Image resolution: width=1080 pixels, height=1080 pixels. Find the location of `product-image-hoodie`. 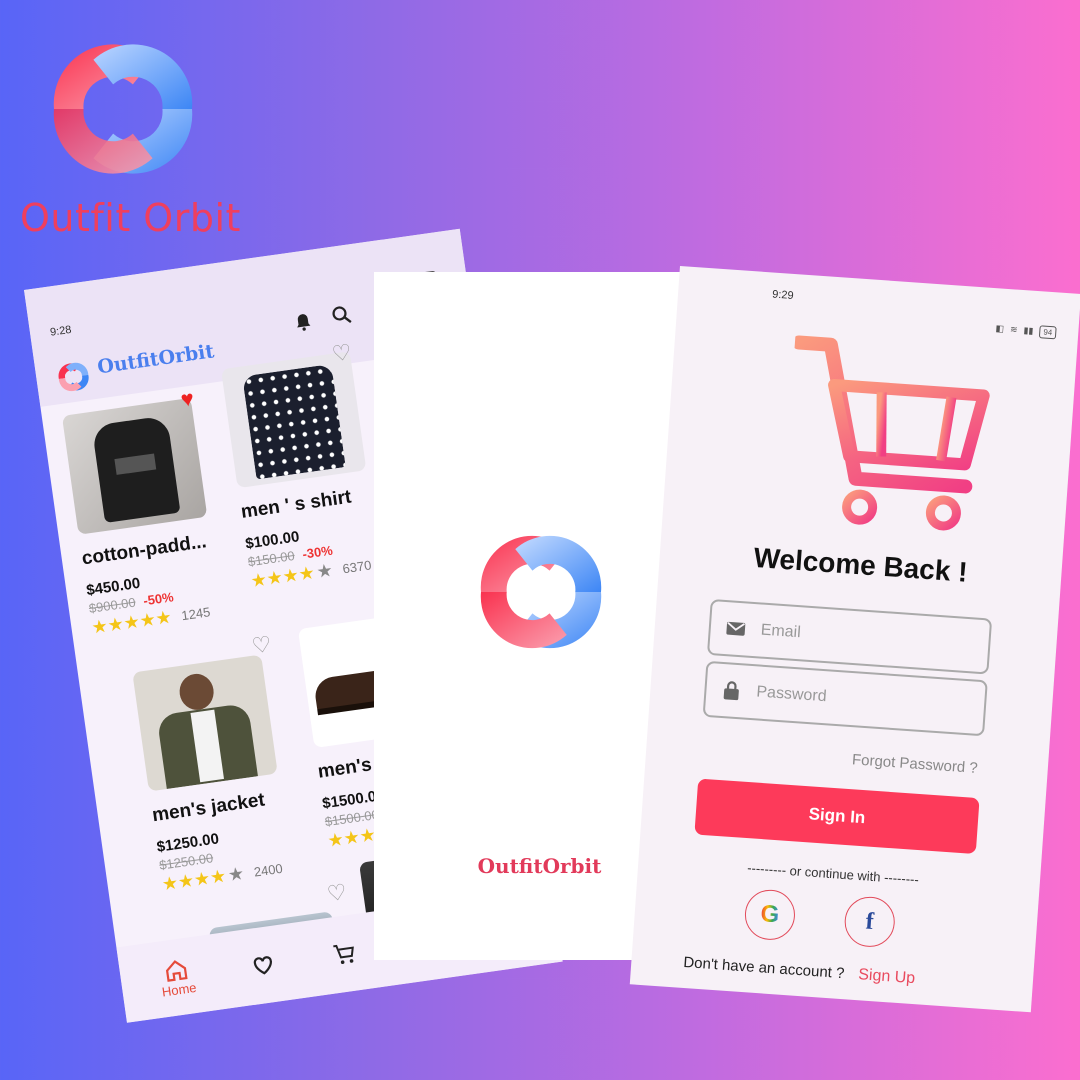

product-image-hoodie is located at coordinates (134, 466).